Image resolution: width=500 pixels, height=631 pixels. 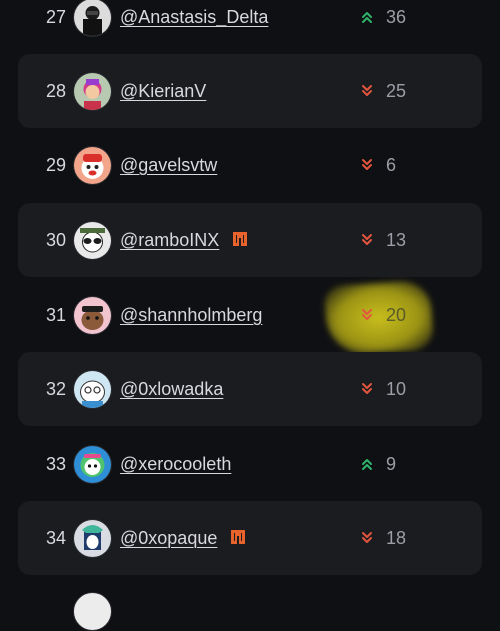 What do you see at coordinates (56, 388) in the screenshot?
I see `rank-number: 32` at bounding box center [56, 388].